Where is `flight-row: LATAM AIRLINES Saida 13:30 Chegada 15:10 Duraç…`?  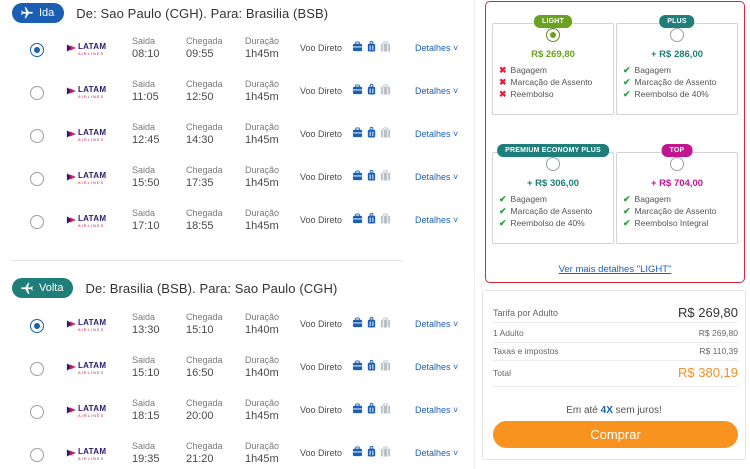
flight-row: LATAM AIRLINES Saida 13:30 Chegada 15:10 Duraç… is located at coordinates (235, 332).